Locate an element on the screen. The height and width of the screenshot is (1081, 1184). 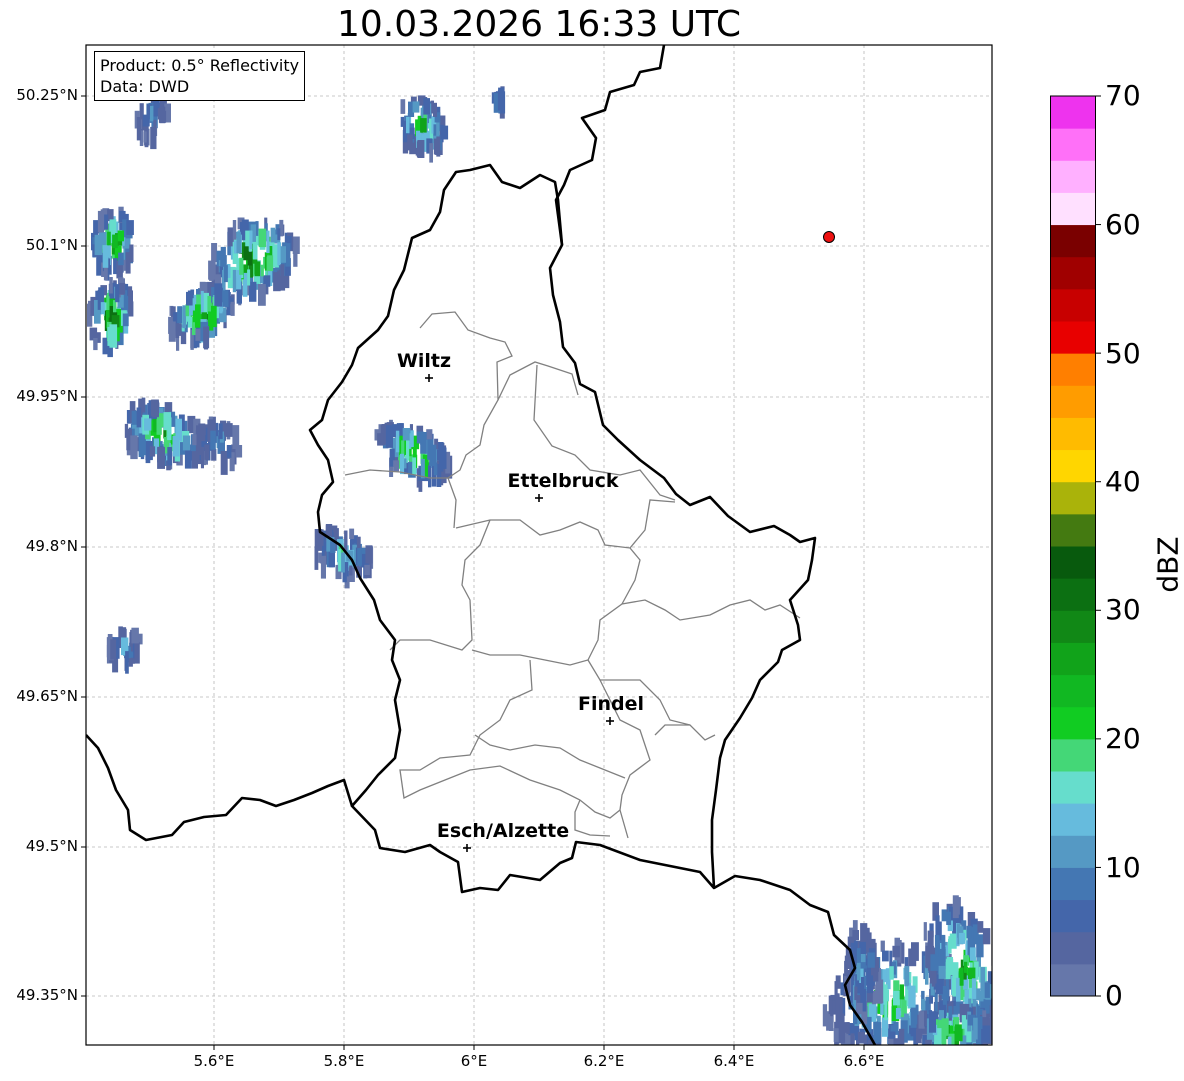
city-label-ettelbruck: Ettelbruck is located at coordinates (563, 481).